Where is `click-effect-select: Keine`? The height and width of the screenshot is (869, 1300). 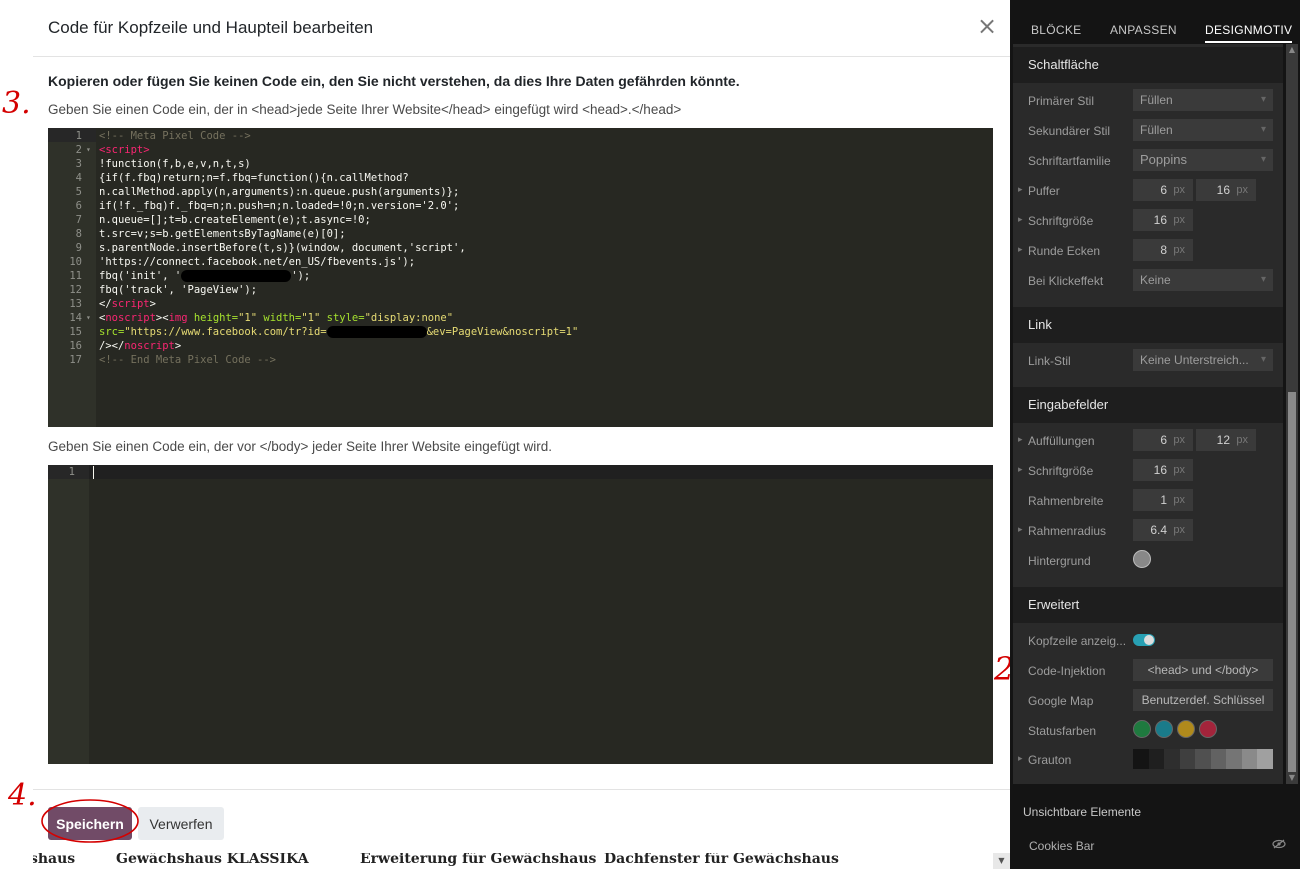 click-effect-select: Keine is located at coordinates (1203, 280).